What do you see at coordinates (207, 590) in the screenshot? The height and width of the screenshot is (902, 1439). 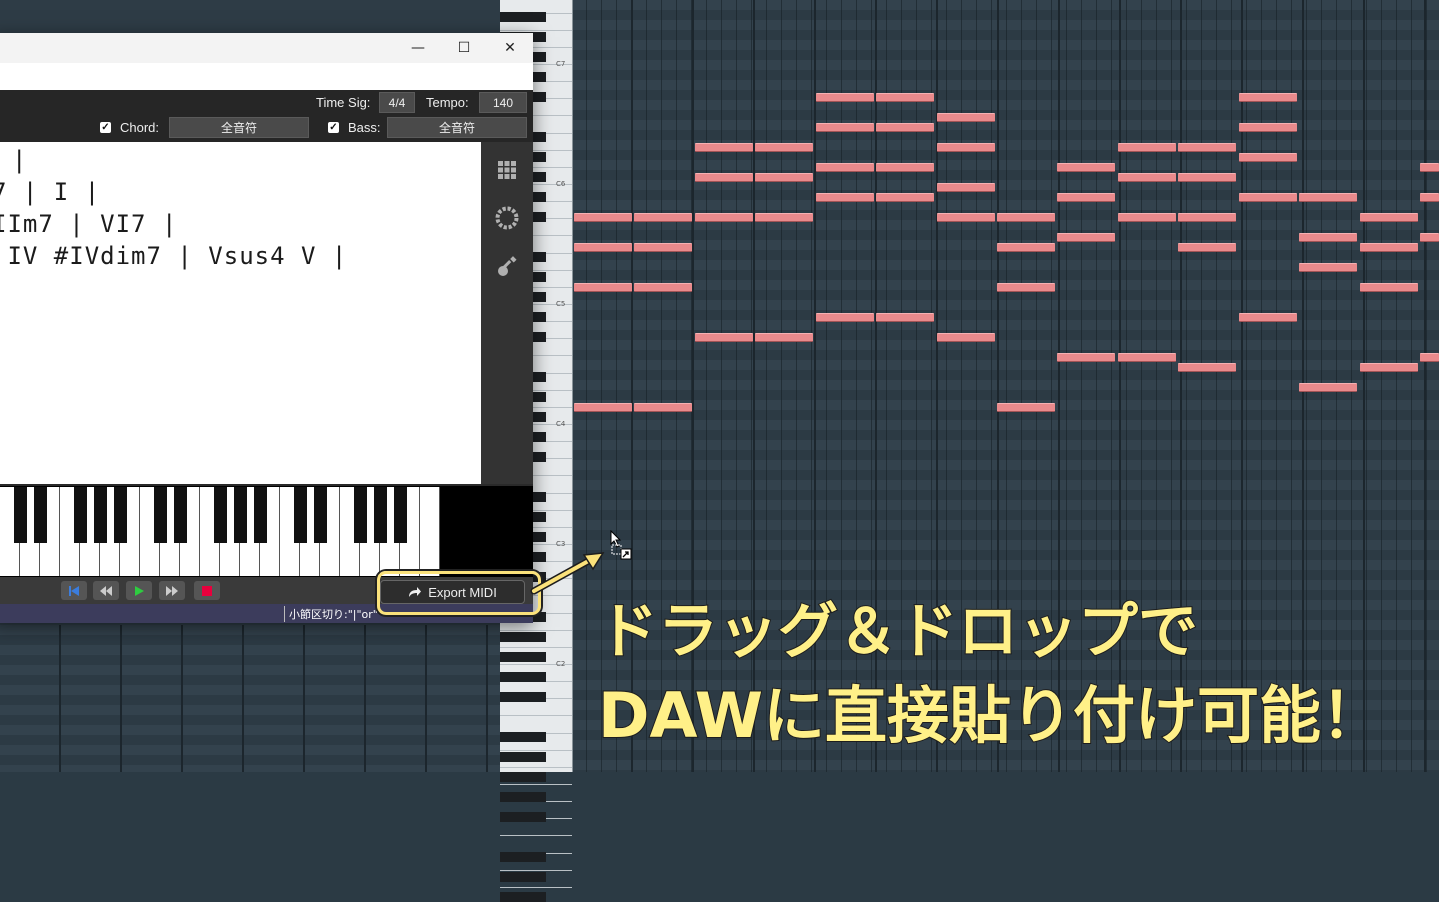 I see `stop-button` at bounding box center [207, 590].